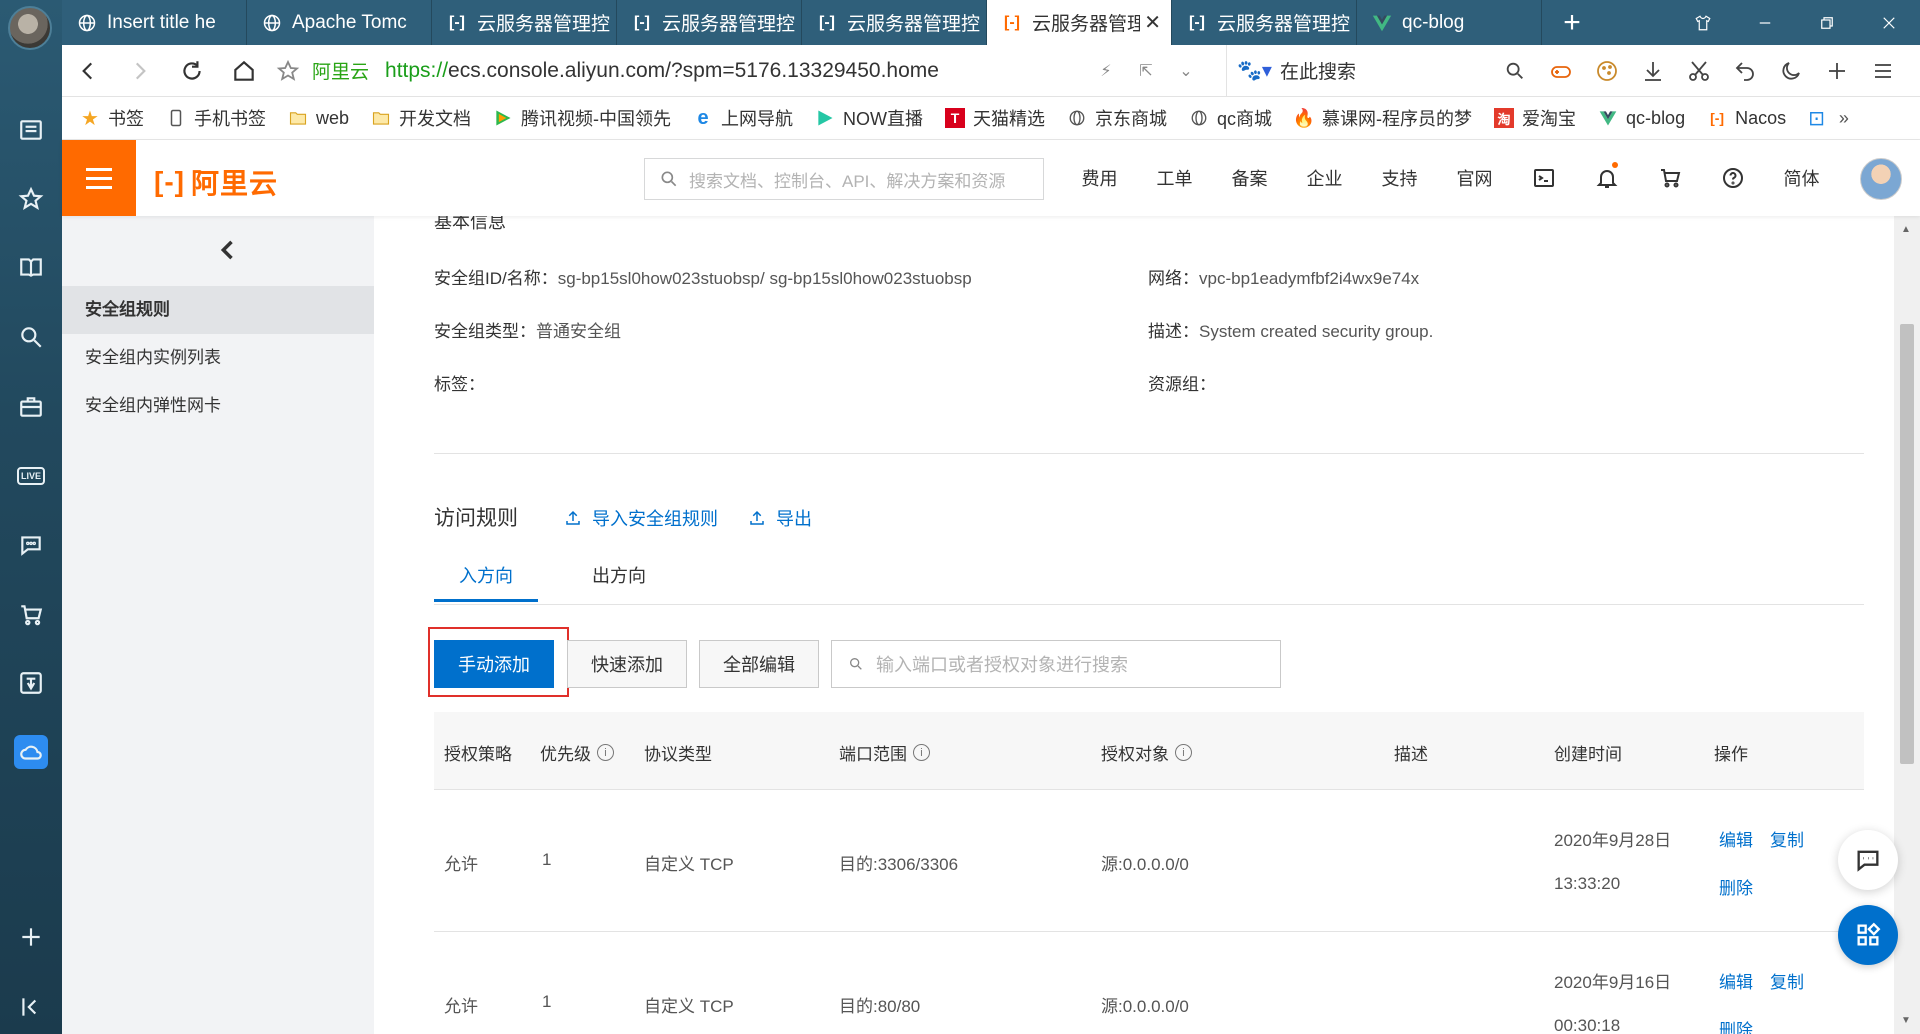  I want to click on bookmark-item: NOW直播, so click(869, 118).